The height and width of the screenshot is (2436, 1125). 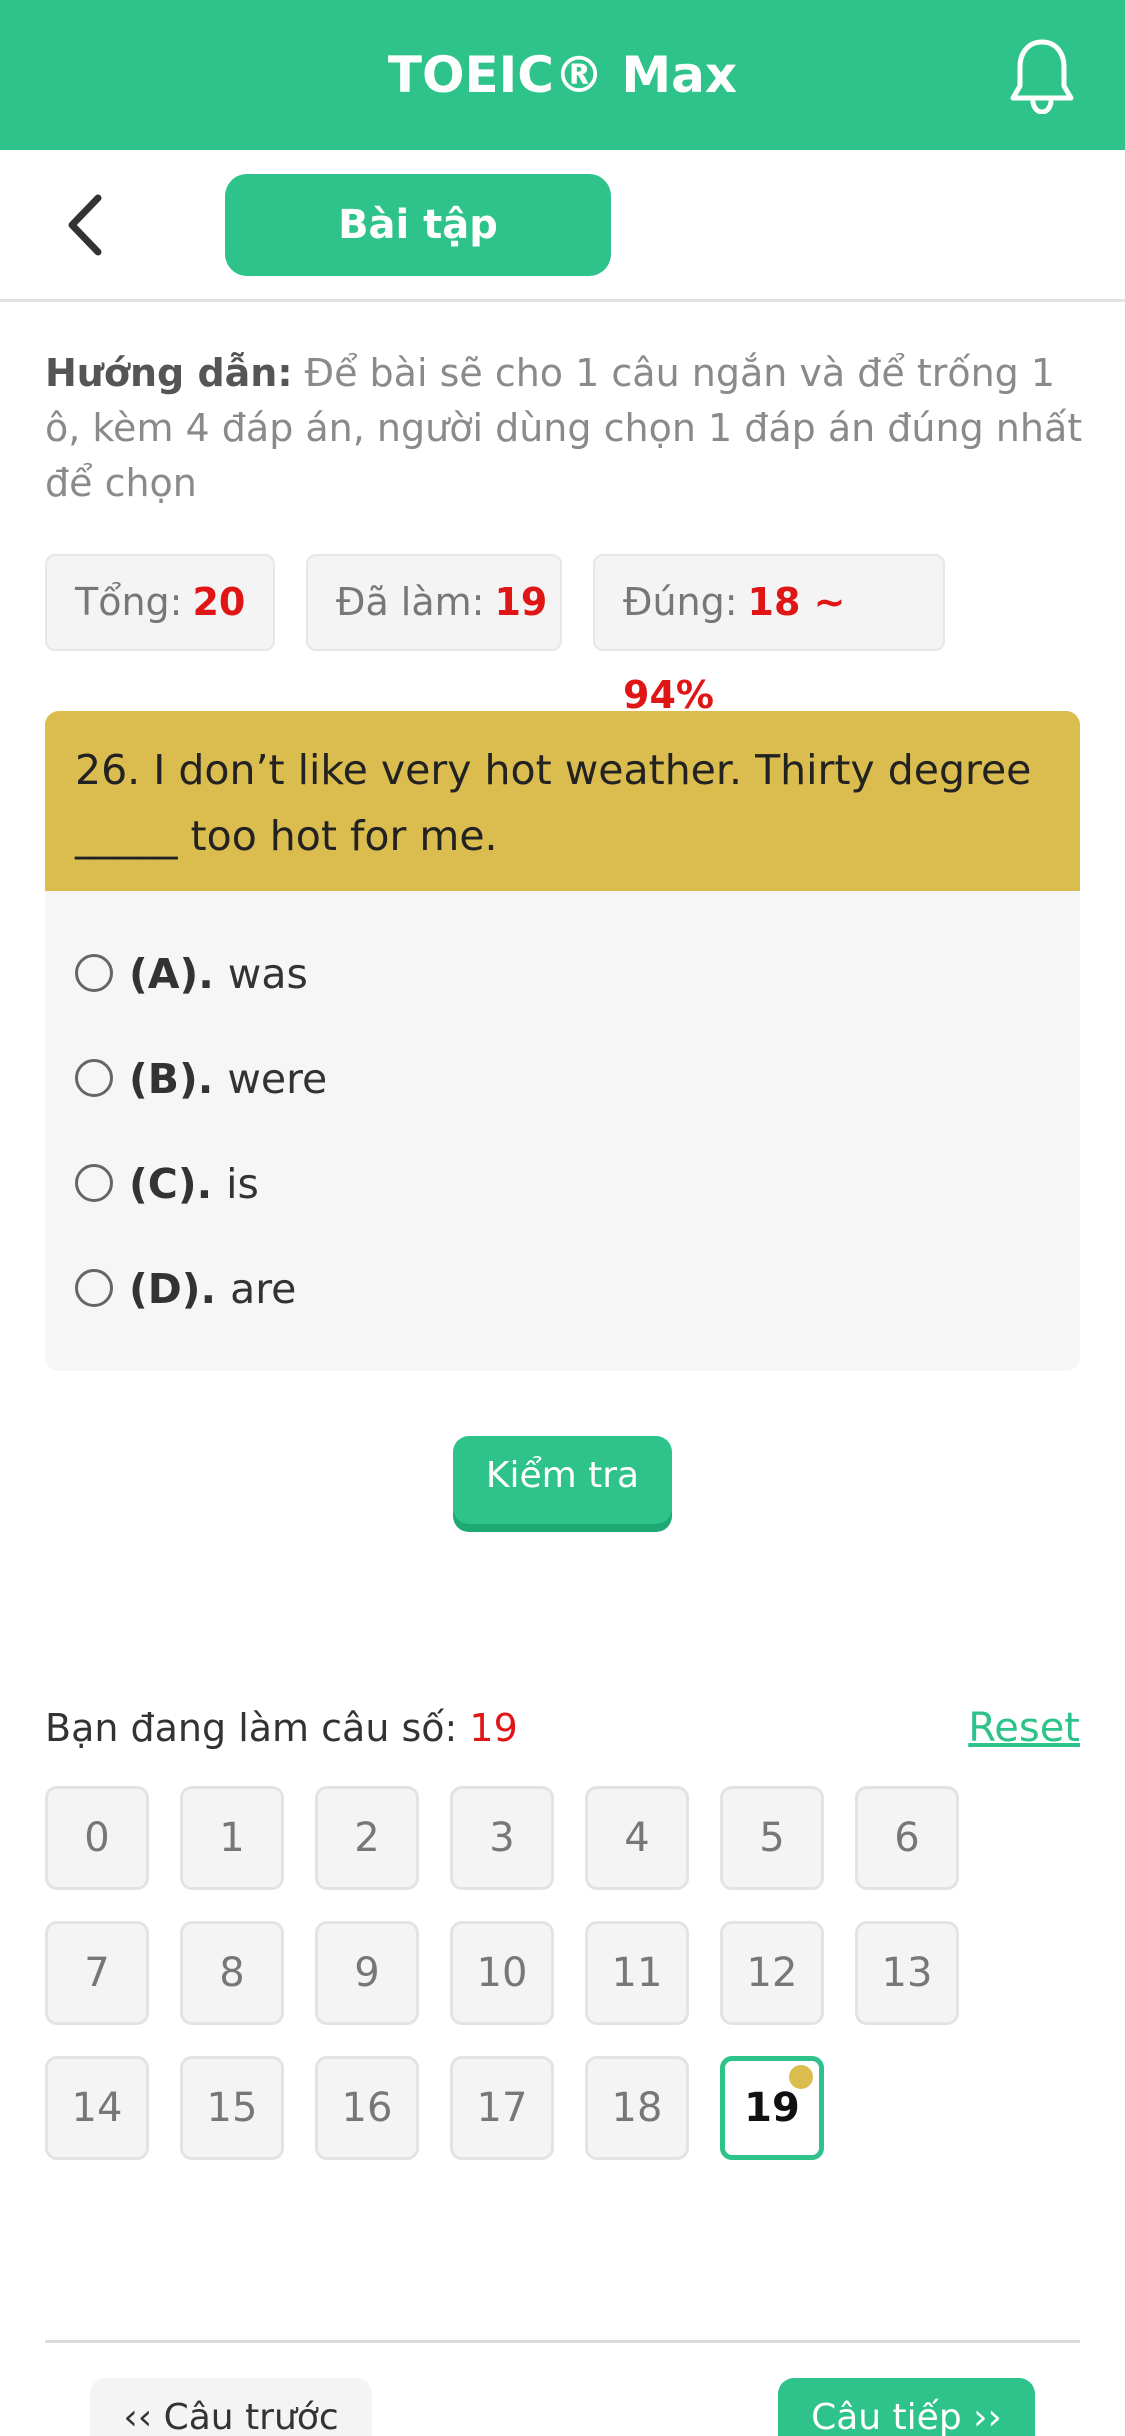 I want to click on stat-done: Đã làm: 19, so click(x=434, y=602).